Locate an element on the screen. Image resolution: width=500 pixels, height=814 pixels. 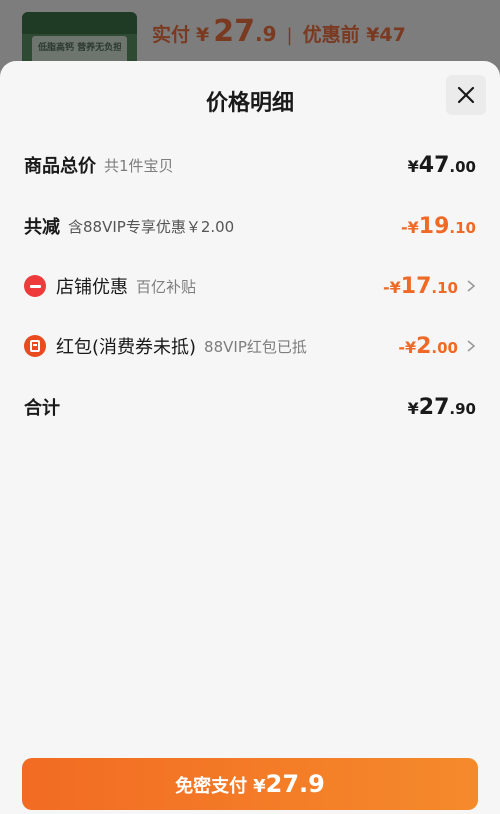
row-goods-total: 商品总价 共1件宝贝 ¥ 47 .00 is located at coordinates (250, 165).